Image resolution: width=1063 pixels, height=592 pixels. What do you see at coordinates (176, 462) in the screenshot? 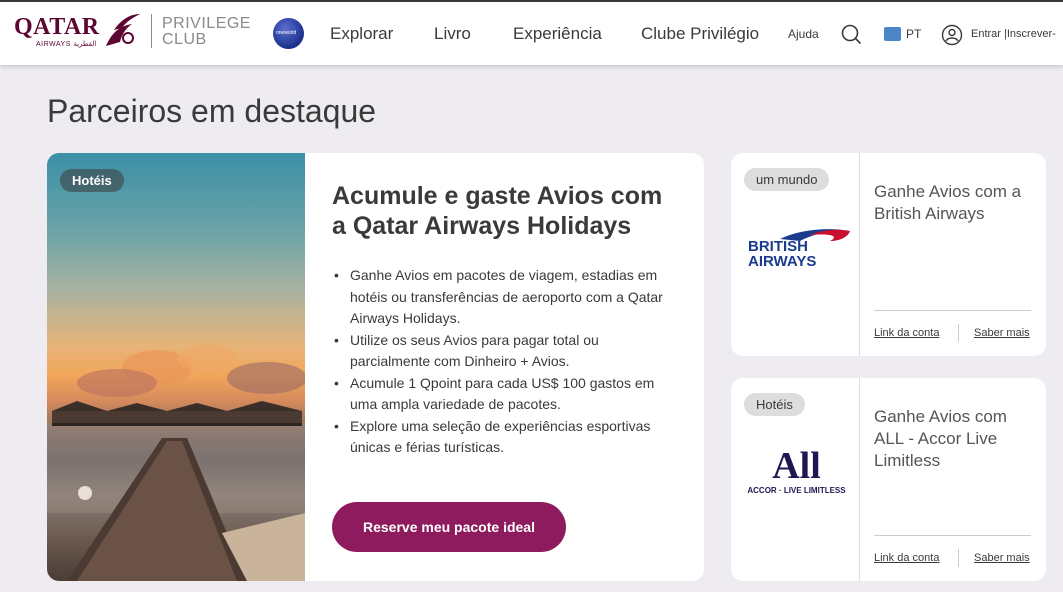
I see `resort-illustration` at bounding box center [176, 462].